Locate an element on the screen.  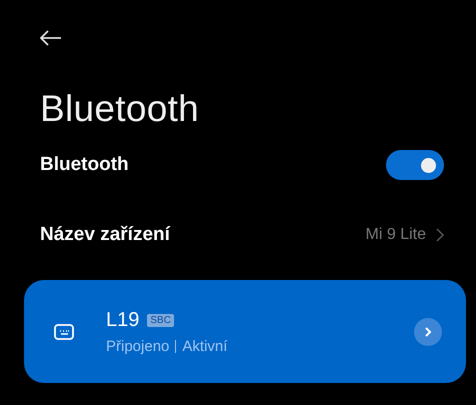
details-button is located at coordinates (428, 332).